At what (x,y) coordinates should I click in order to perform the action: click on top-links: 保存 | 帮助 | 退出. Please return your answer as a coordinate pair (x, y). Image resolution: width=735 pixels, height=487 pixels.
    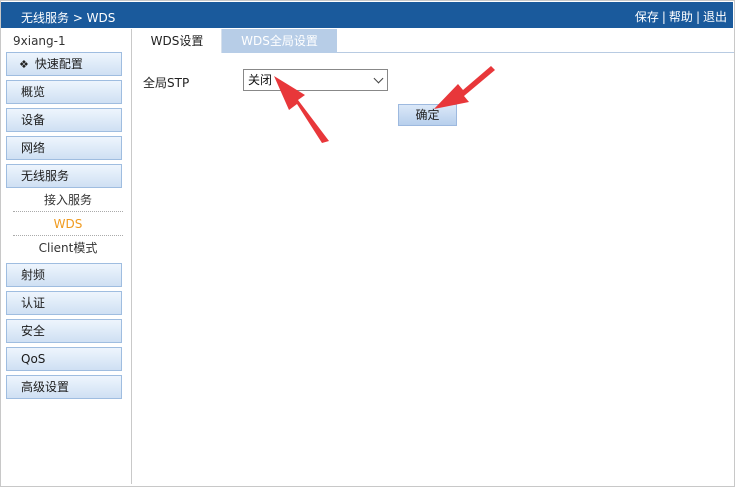
    Looking at the image, I should click on (681, 16).